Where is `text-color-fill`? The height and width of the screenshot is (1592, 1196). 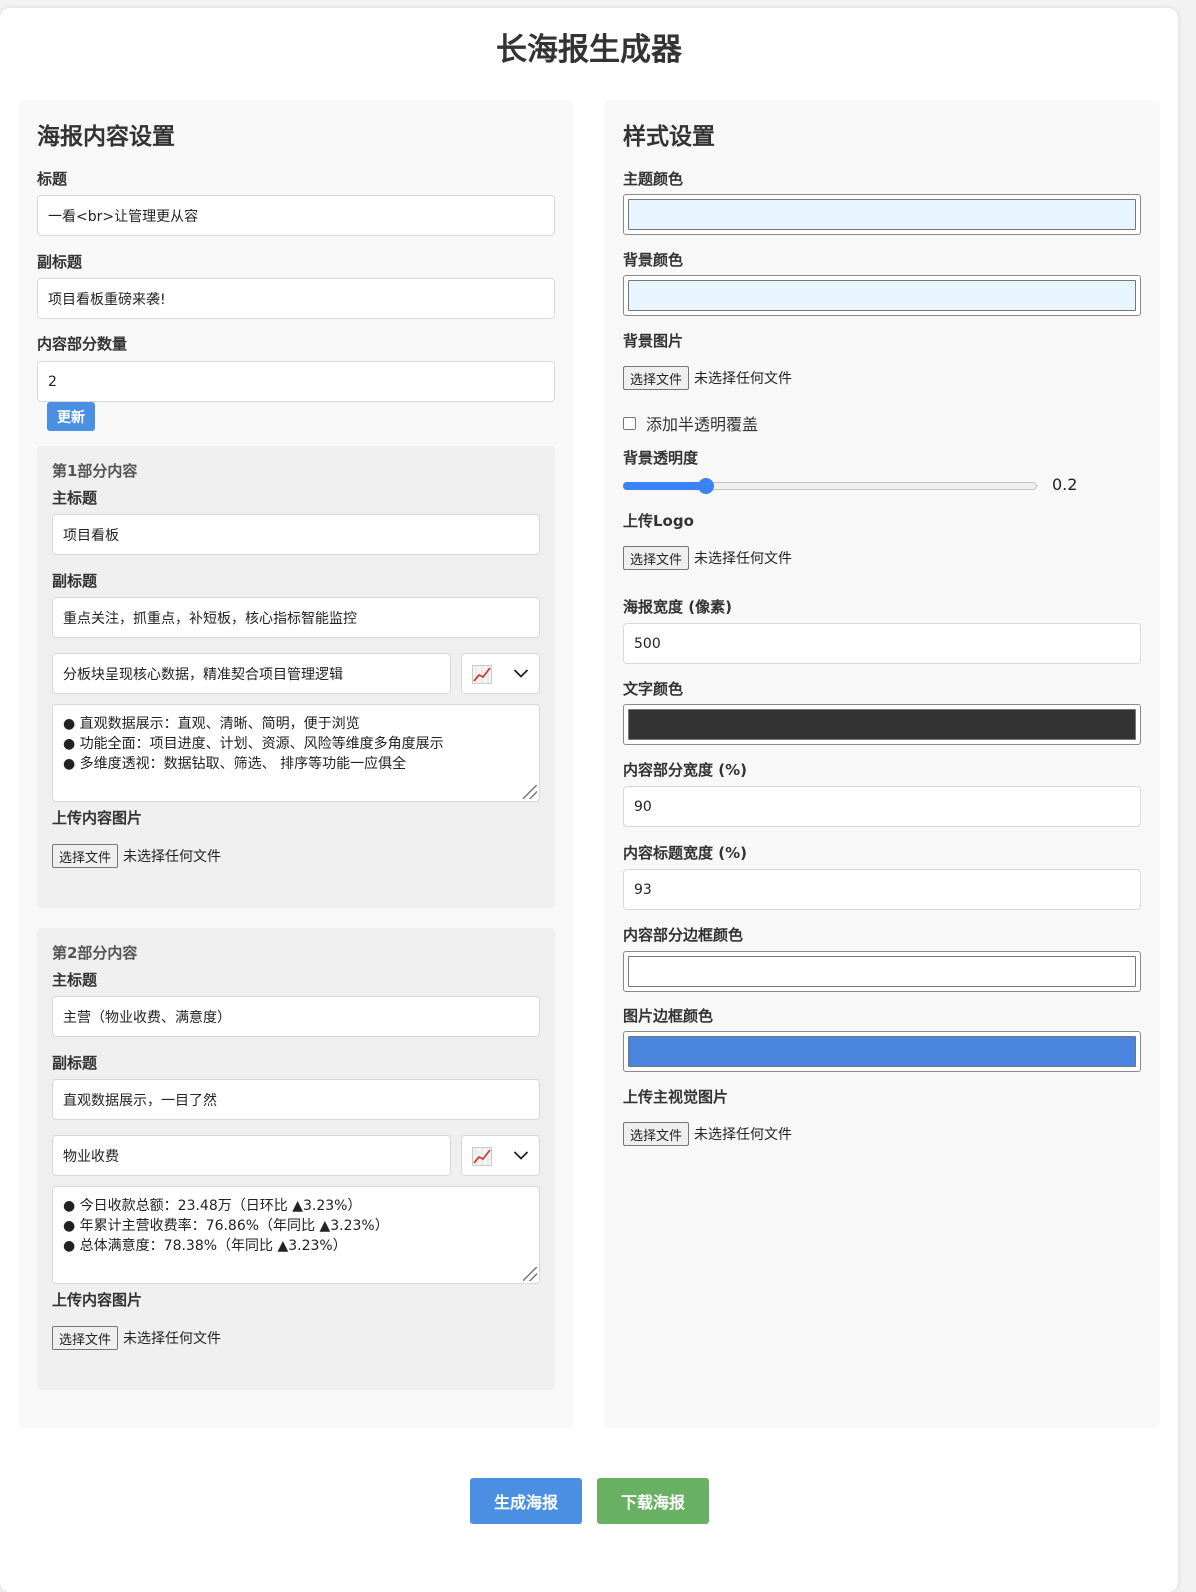
text-color-fill is located at coordinates (882, 724).